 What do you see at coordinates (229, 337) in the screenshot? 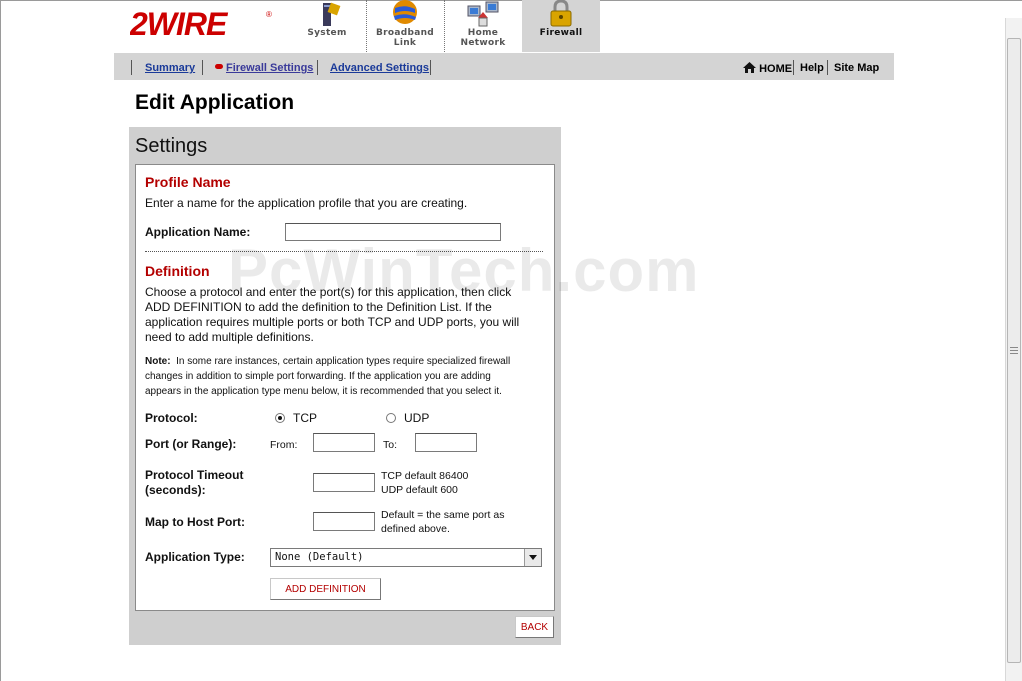
I see `definition-description-line: need to add multiple definitions.` at bounding box center [229, 337].